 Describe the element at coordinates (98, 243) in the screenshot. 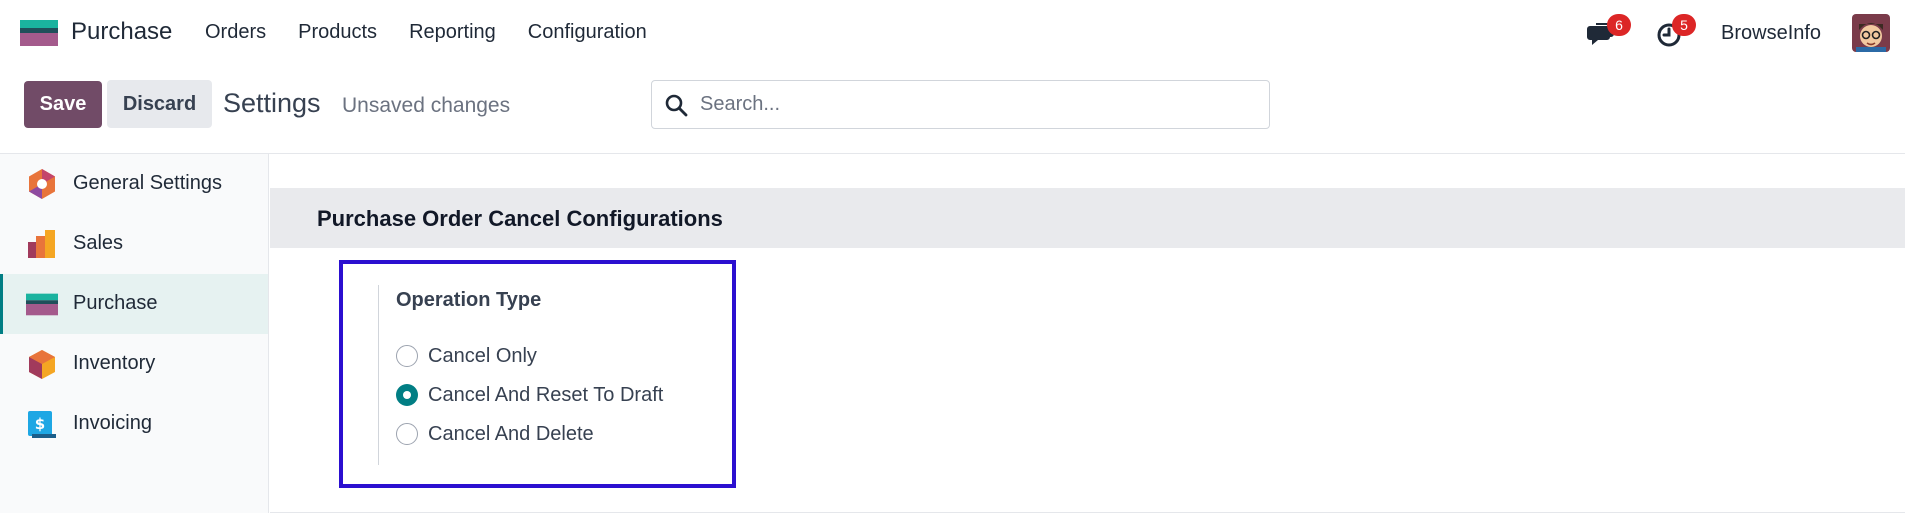

I see `sidebar-item-label: Sales` at that location.